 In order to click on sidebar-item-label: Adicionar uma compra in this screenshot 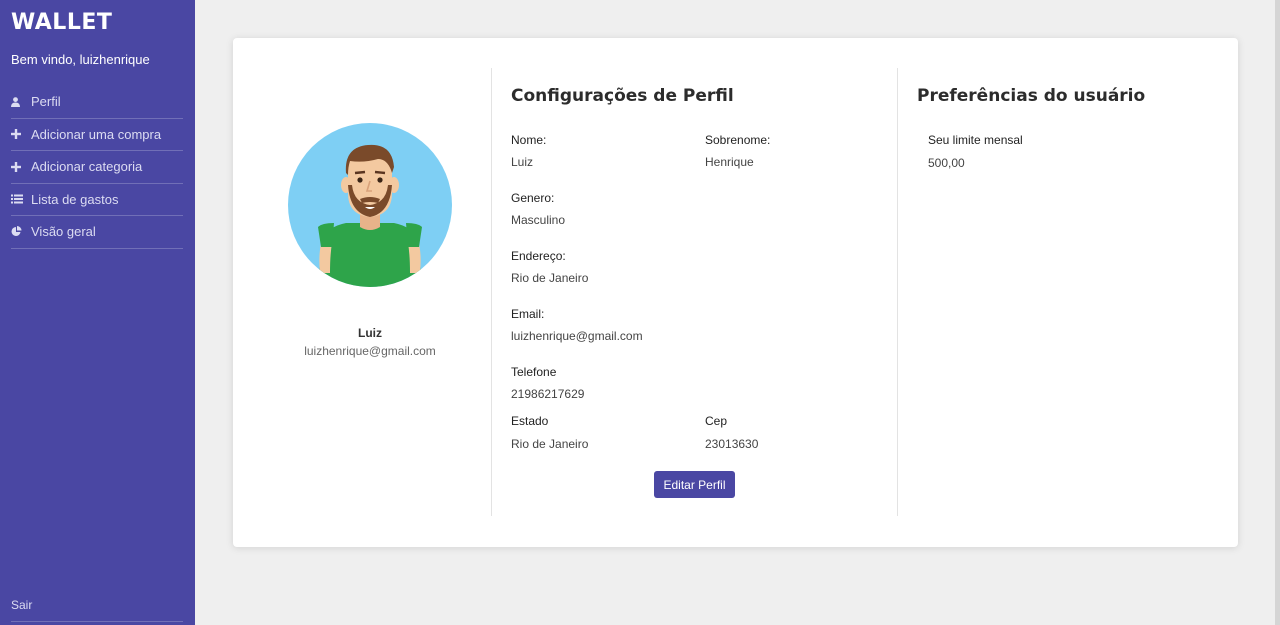, I will do `click(96, 134)`.